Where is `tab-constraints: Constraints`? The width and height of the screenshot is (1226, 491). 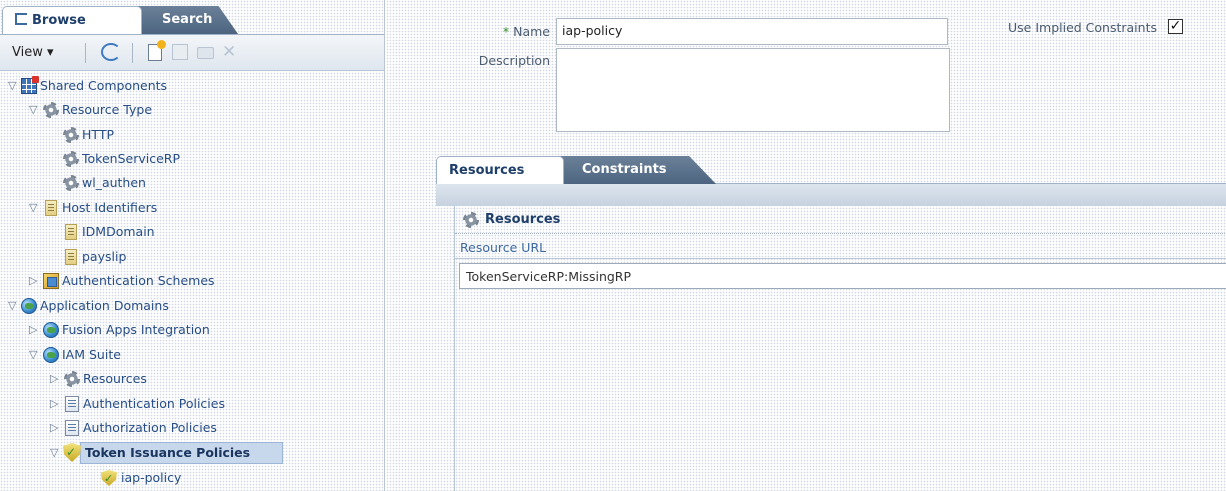 tab-constraints: Constraints is located at coordinates (632, 170).